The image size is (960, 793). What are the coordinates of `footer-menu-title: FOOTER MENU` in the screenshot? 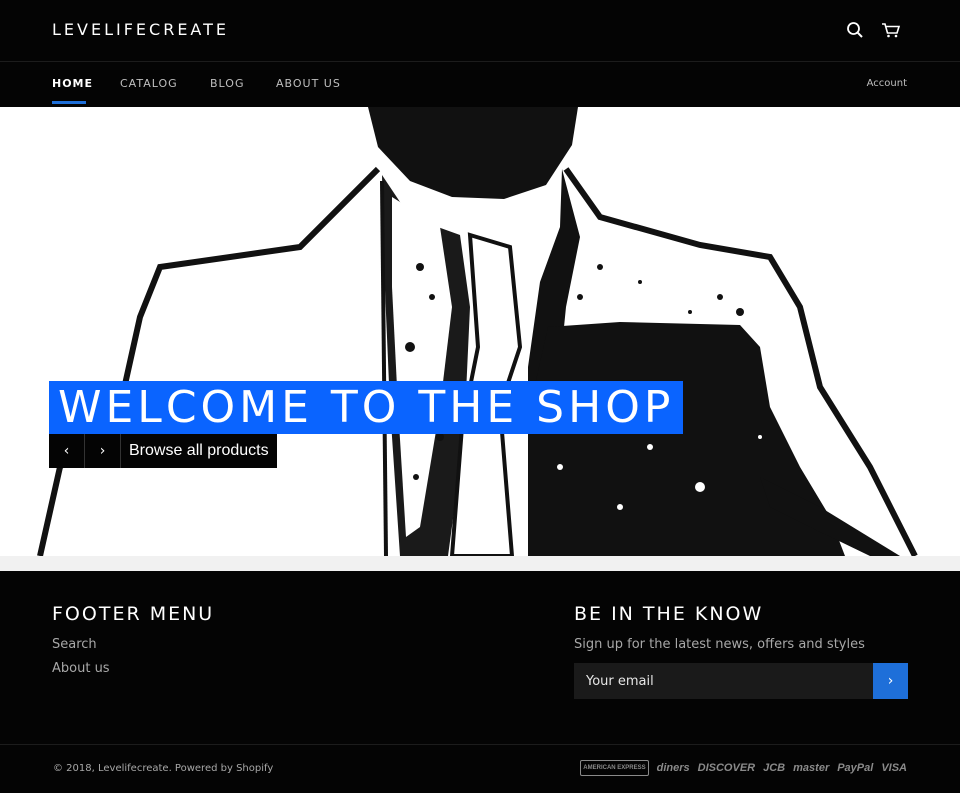 It's located at (133, 614).